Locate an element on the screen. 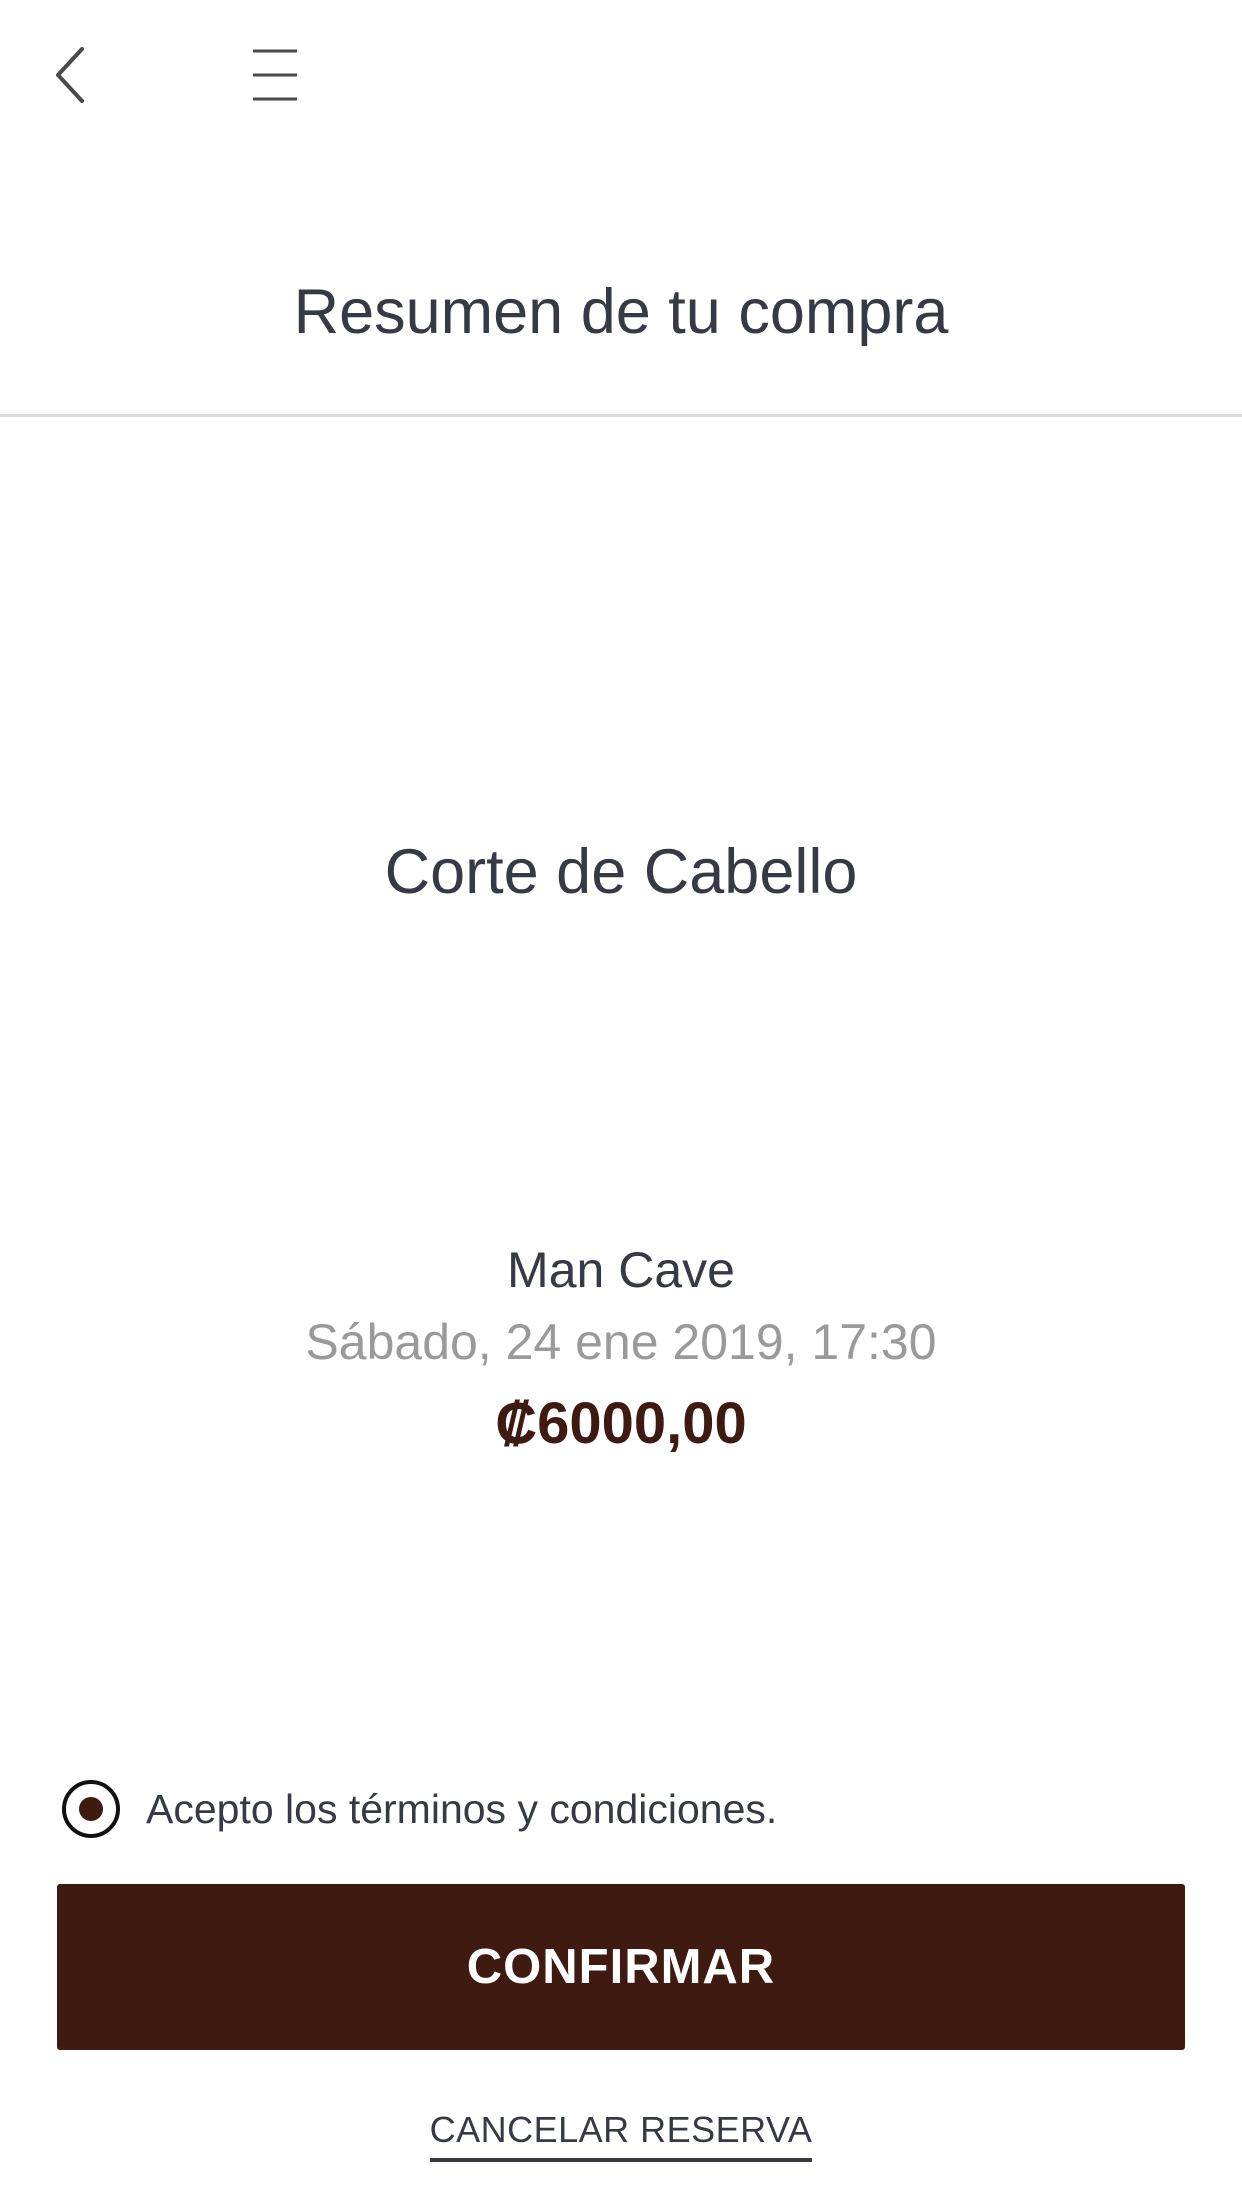 The image size is (1242, 2208). cancel-reservation-link: CANCELAR RESERVA is located at coordinates (621, 2134).